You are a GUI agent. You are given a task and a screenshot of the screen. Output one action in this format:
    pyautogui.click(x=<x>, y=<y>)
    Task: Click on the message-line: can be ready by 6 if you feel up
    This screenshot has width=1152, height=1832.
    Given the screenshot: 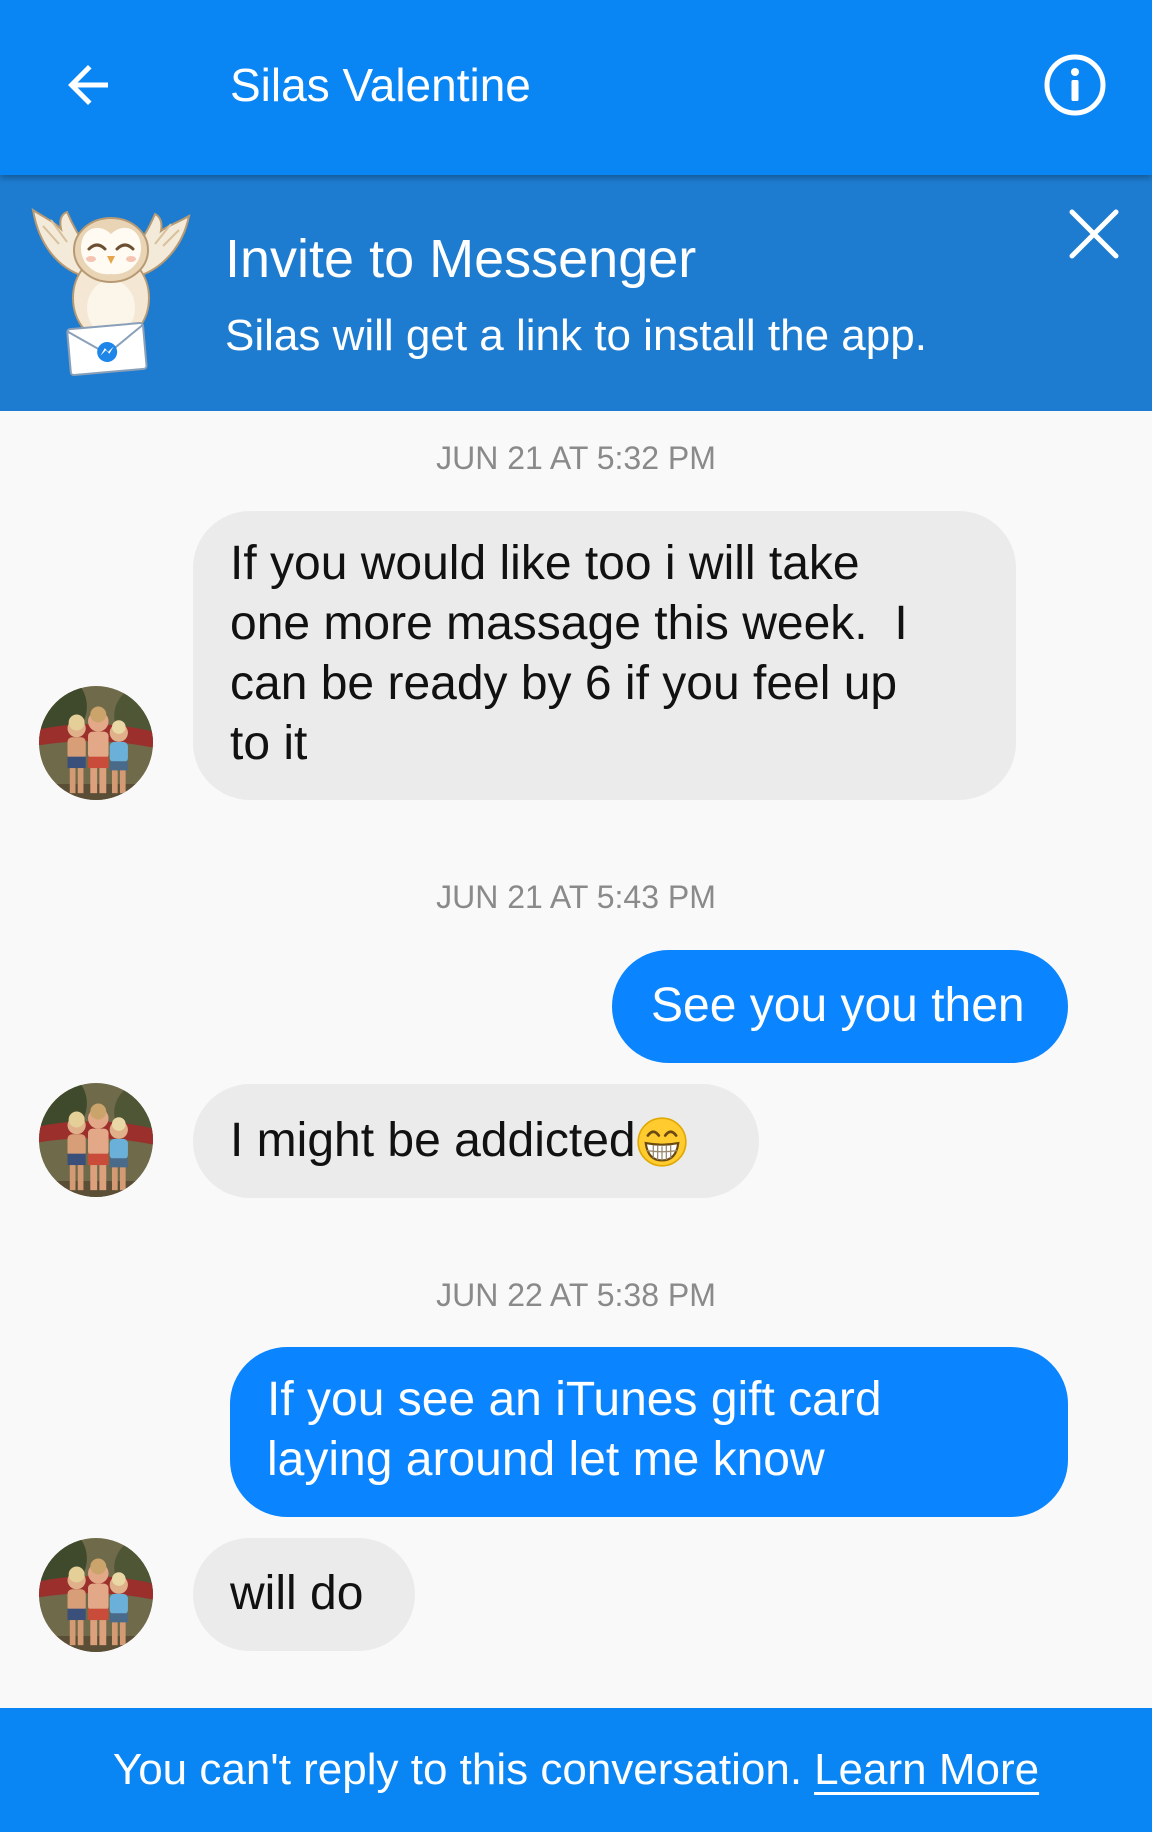 What is the action you would take?
    pyautogui.click(x=564, y=683)
    